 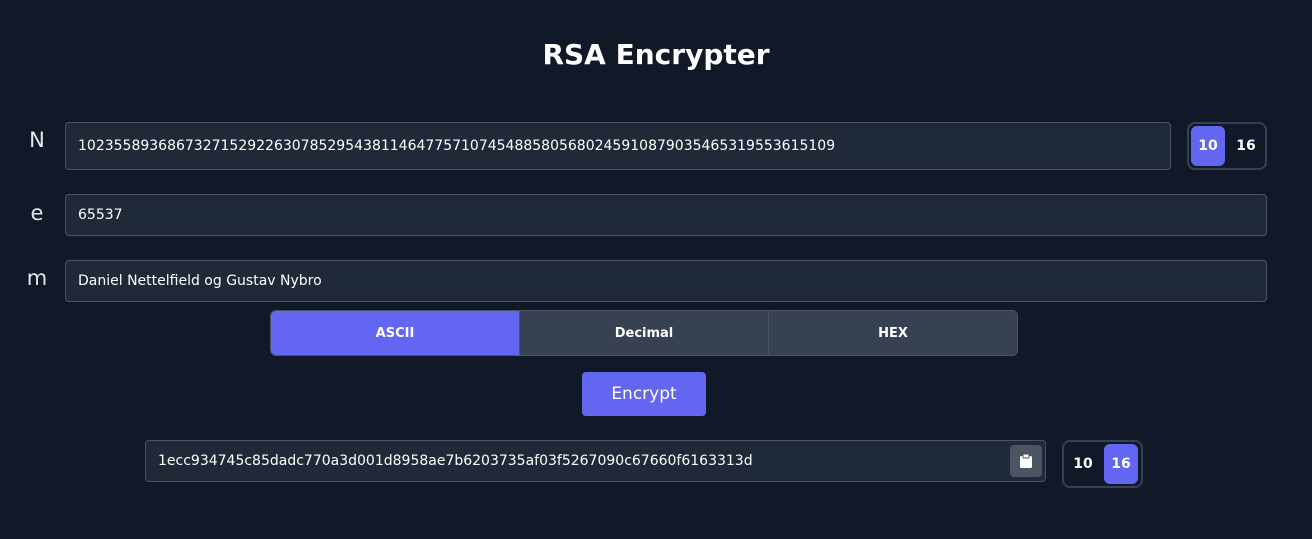 I want to click on message-format-selector: ASCII Decimal HEX, so click(x=644, y=333).